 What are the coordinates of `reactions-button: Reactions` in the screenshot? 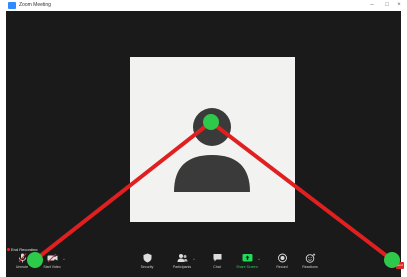 It's located at (310, 264).